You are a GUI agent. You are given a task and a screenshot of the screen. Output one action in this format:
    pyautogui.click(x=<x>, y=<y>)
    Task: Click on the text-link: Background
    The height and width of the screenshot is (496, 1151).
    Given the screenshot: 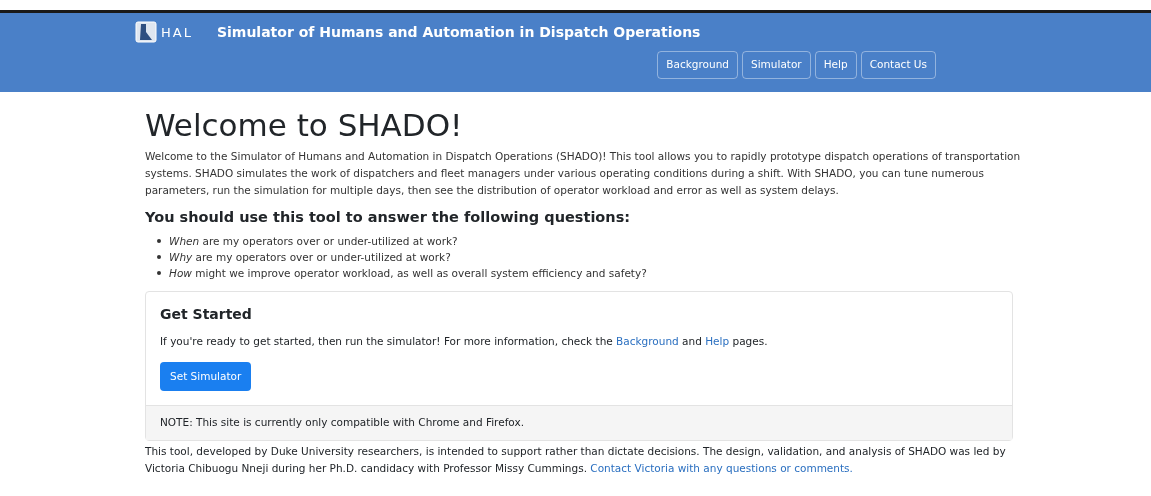 What is the action you would take?
    pyautogui.click(x=647, y=340)
    